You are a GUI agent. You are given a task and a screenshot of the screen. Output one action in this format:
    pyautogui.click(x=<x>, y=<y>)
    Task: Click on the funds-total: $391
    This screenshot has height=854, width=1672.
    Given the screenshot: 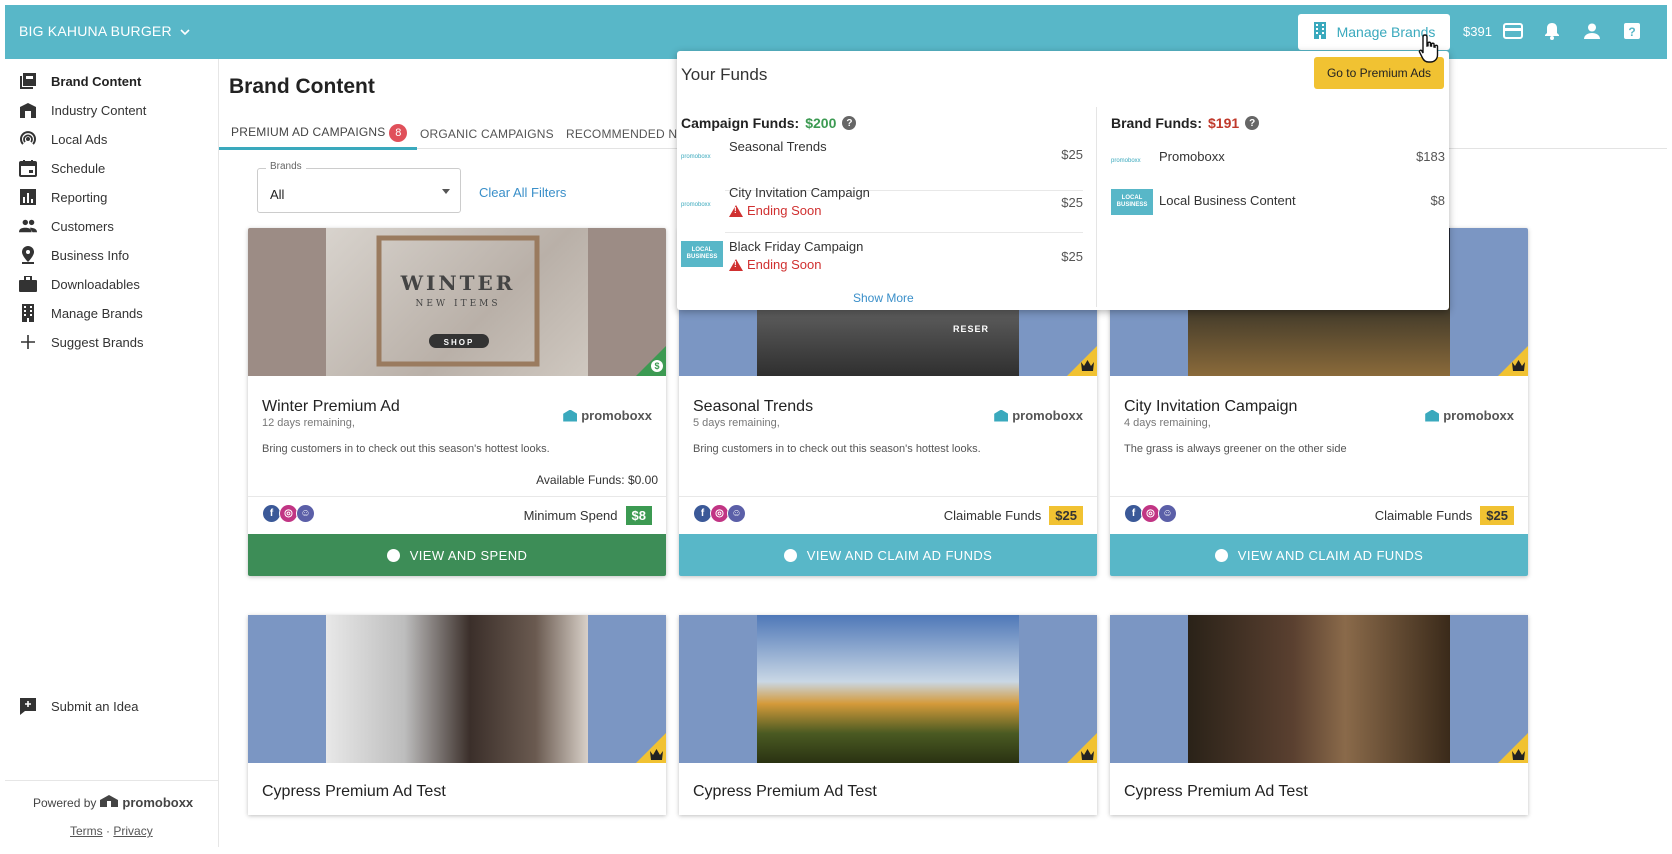 What is the action you would take?
    pyautogui.click(x=1477, y=31)
    